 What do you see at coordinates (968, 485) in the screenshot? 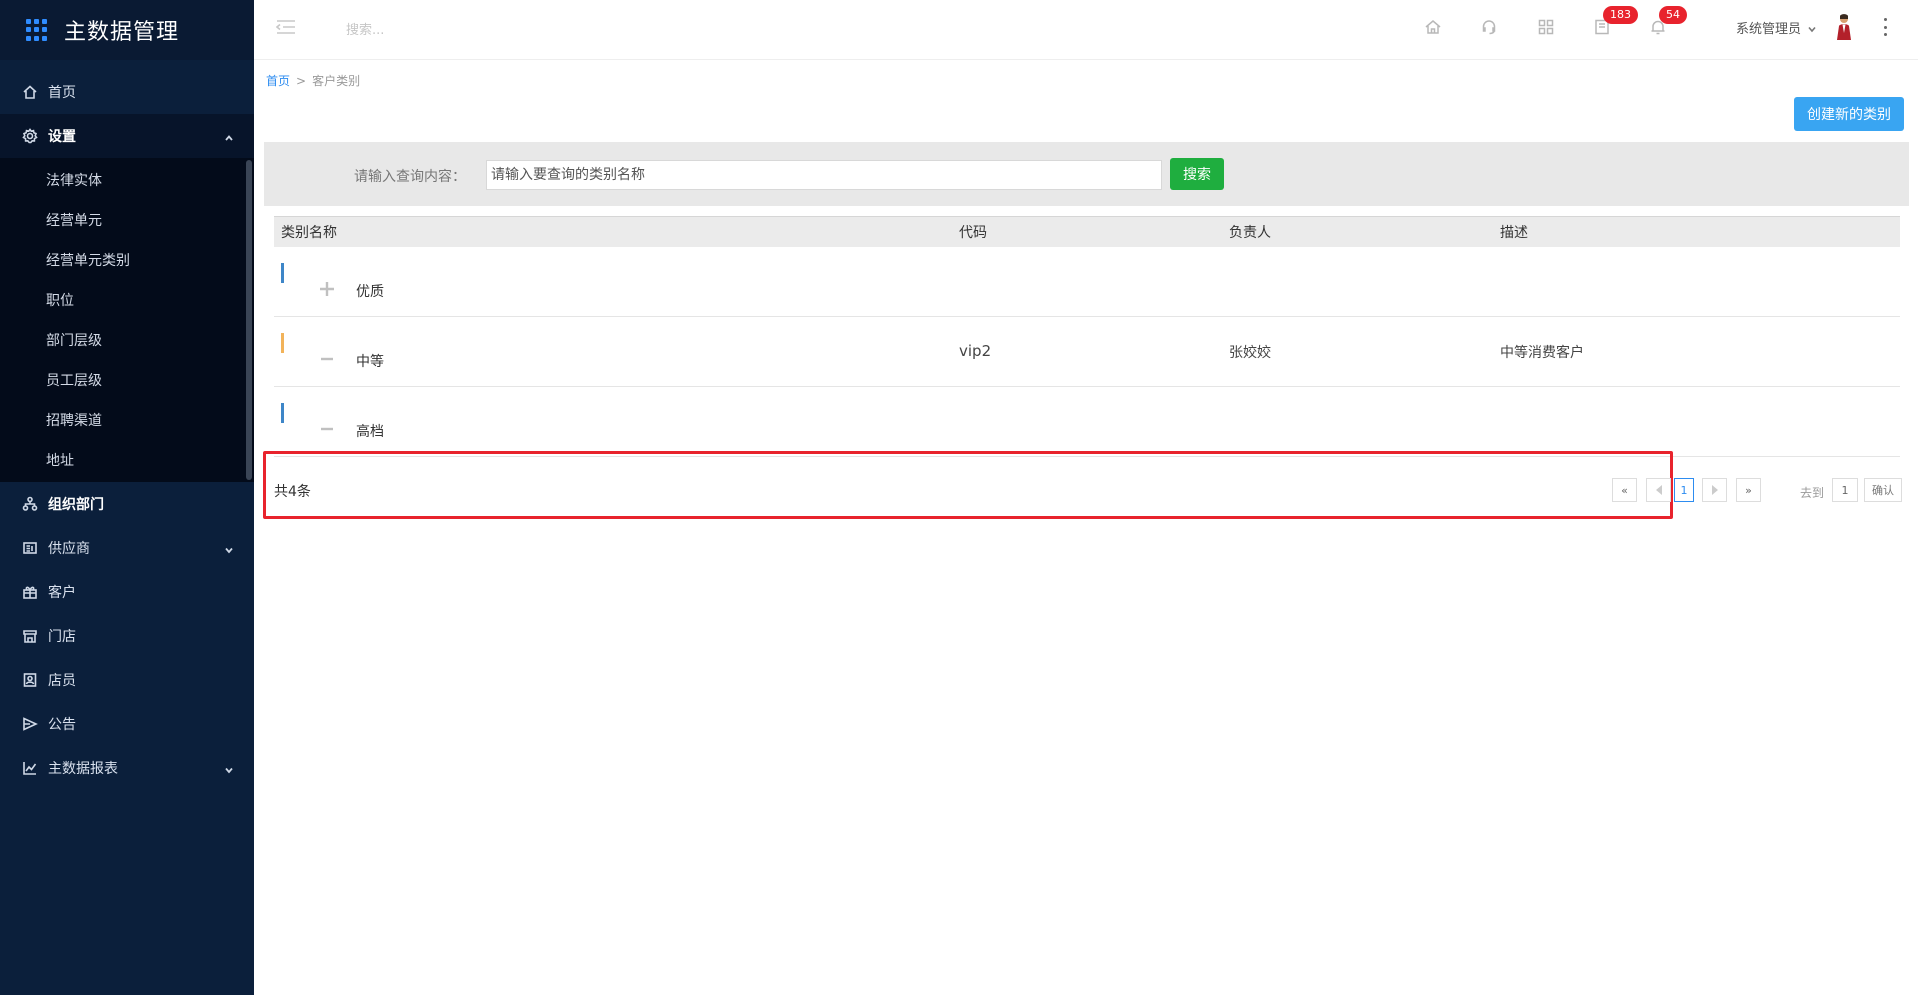
I see `highlight-box` at bounding box center [968, 485].